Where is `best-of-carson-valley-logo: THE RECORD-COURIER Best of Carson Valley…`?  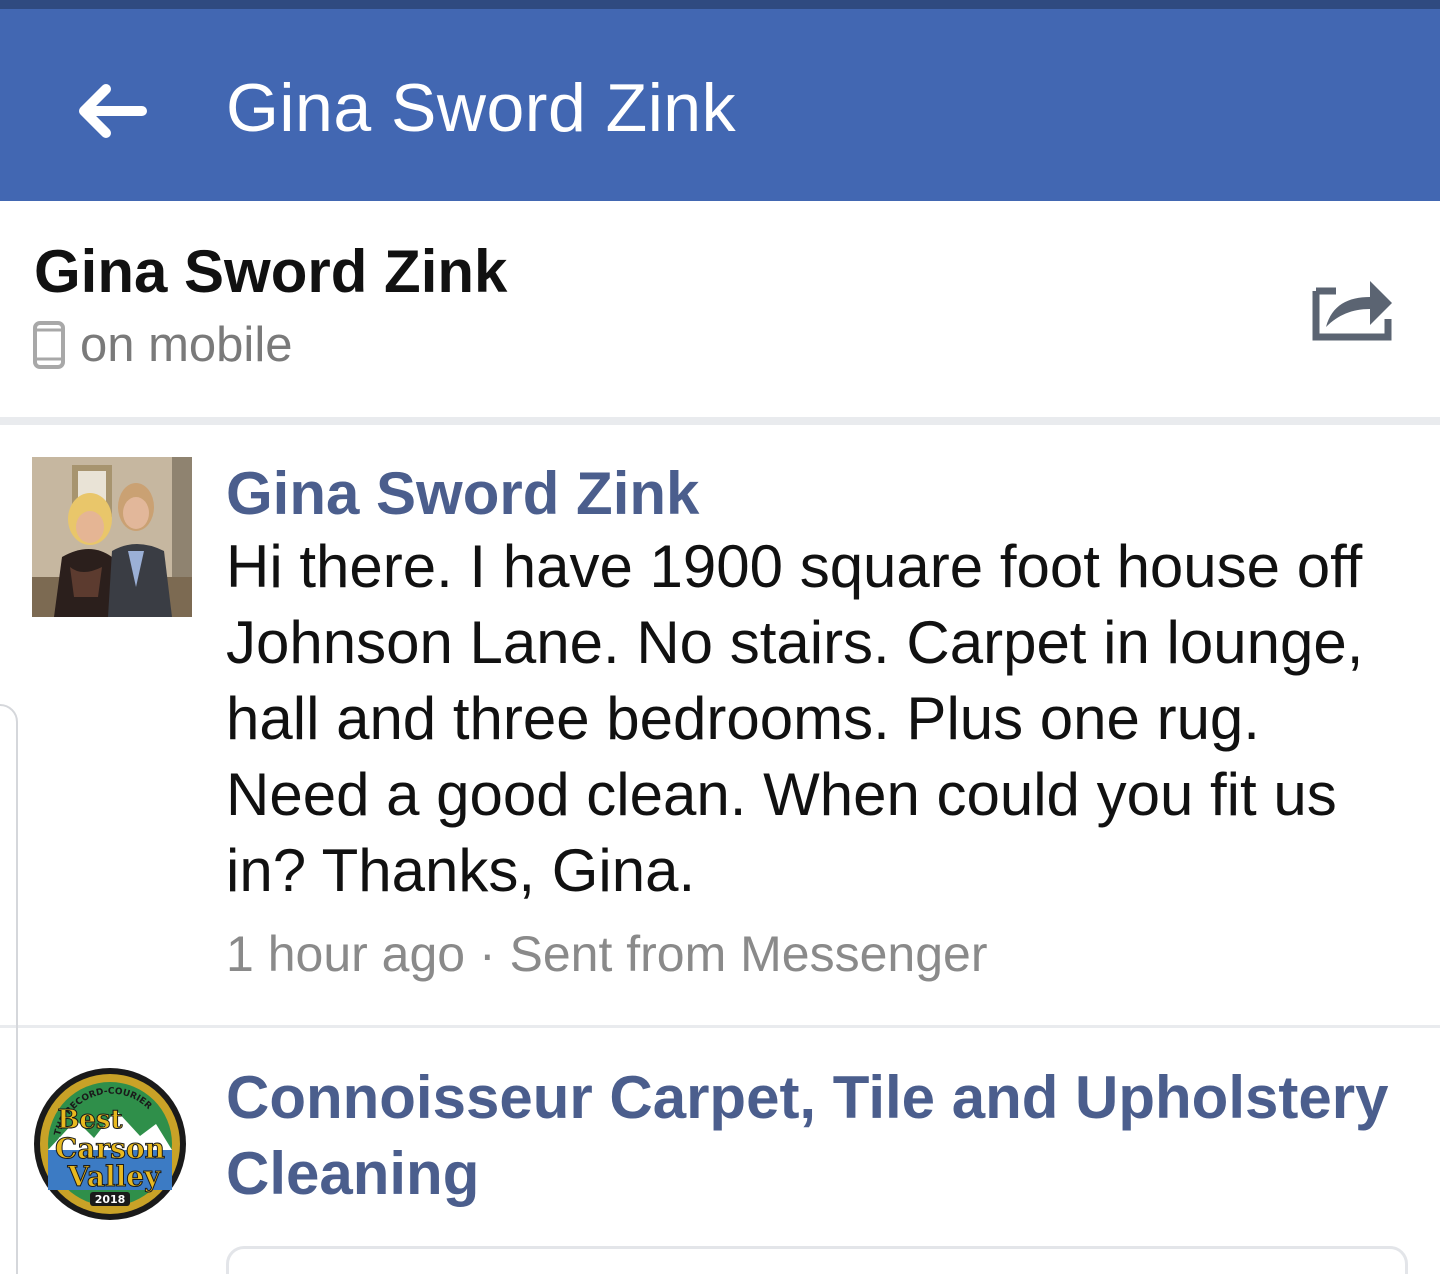 best-of-carson-valley-logo: THE RECORD-COURIER Best of Carson Valley… is located at coordinates (110, 1144).